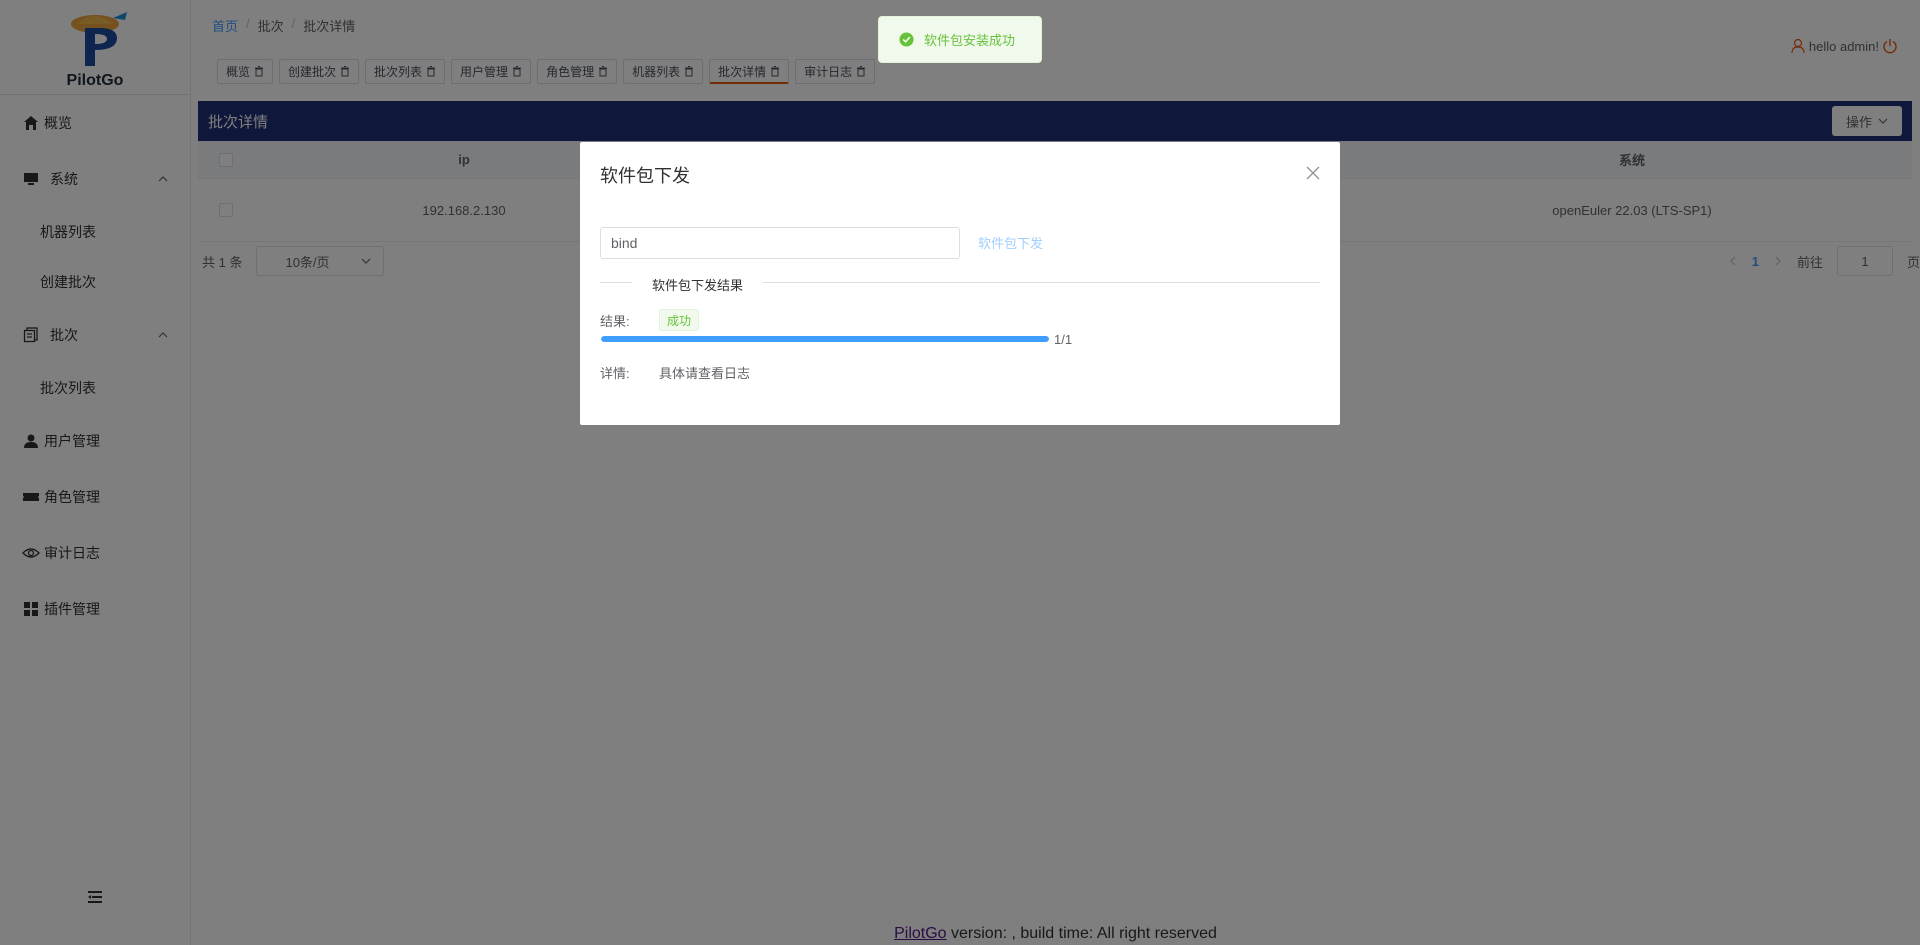 The height and width of the screenshot is (945, 1920). What do you see at coordinates (906, 39) in the screenshot?
I see `success-check-icon` at bounding box center [906, 39].